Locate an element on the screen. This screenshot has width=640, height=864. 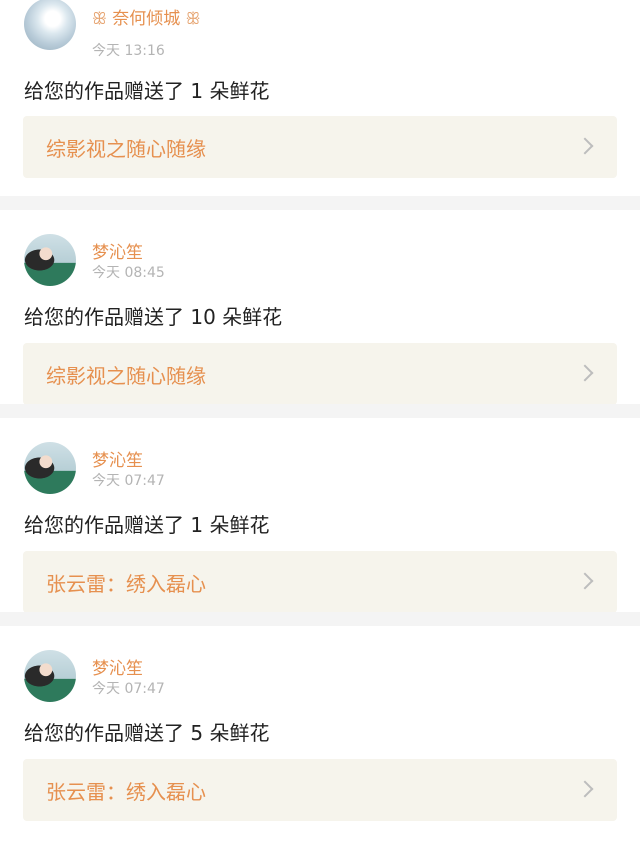
timestamp: 今天 08:45 is located at coordinates (128, 273).